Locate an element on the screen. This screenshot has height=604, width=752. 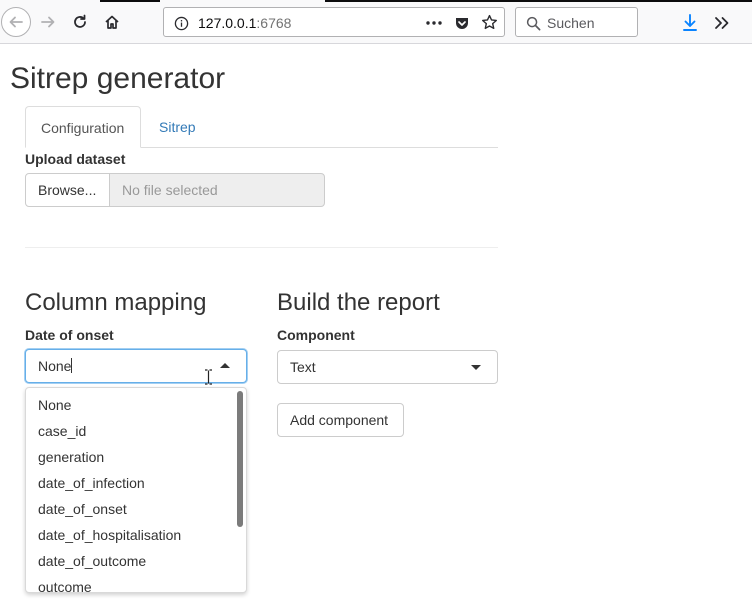
page-title: Sitrep generator is located at coordinates (118, 78).